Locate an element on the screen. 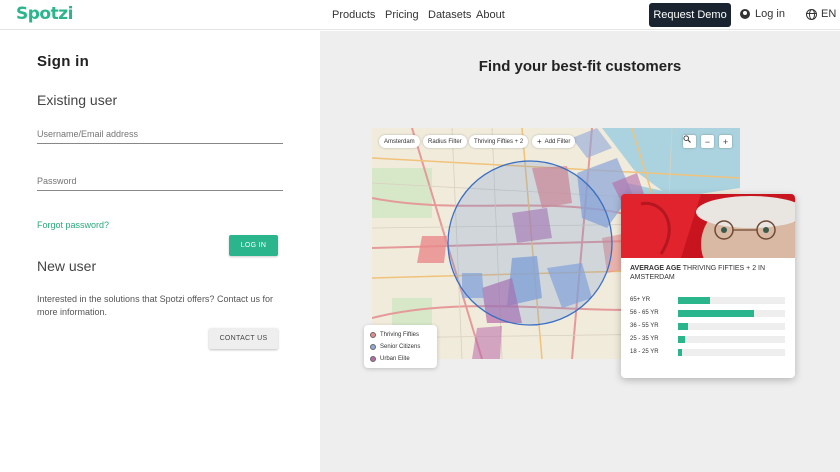 The height and width of the screenshot is (472, 840). age-bar-label: 56 - 65 YR is located at coordinates (644, 313).